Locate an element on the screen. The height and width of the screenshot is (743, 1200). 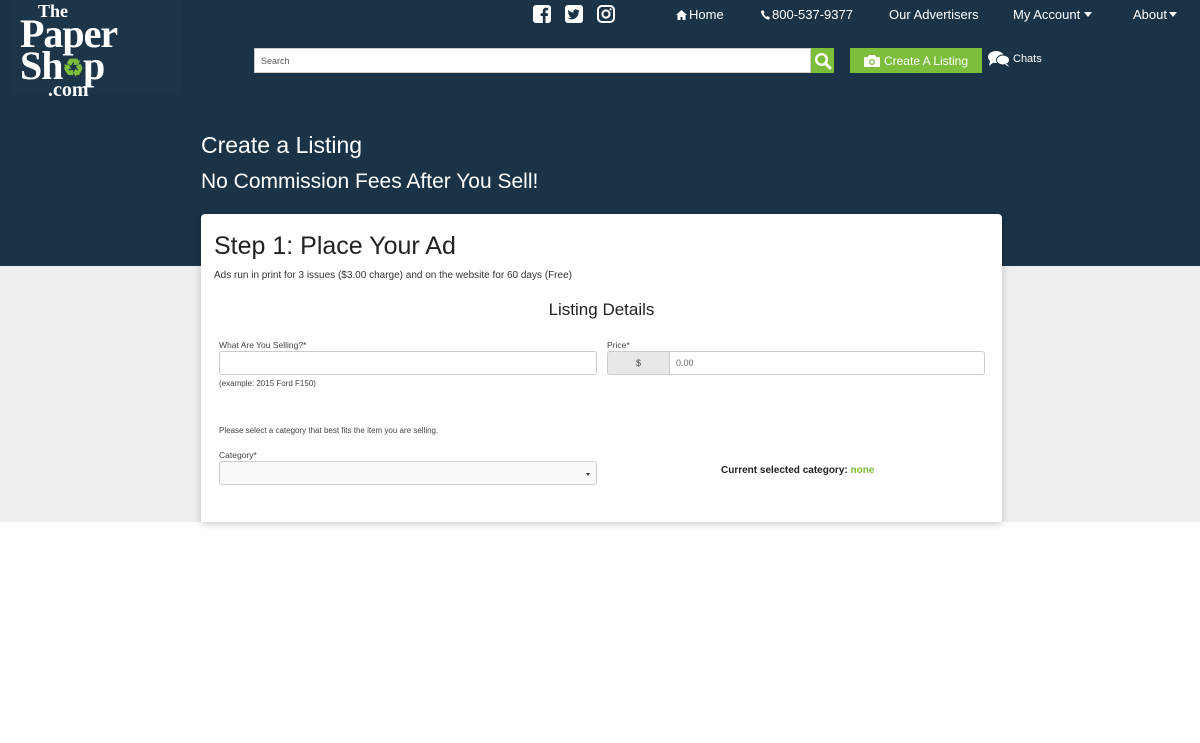
search-input is located at coordinates (532, 60).